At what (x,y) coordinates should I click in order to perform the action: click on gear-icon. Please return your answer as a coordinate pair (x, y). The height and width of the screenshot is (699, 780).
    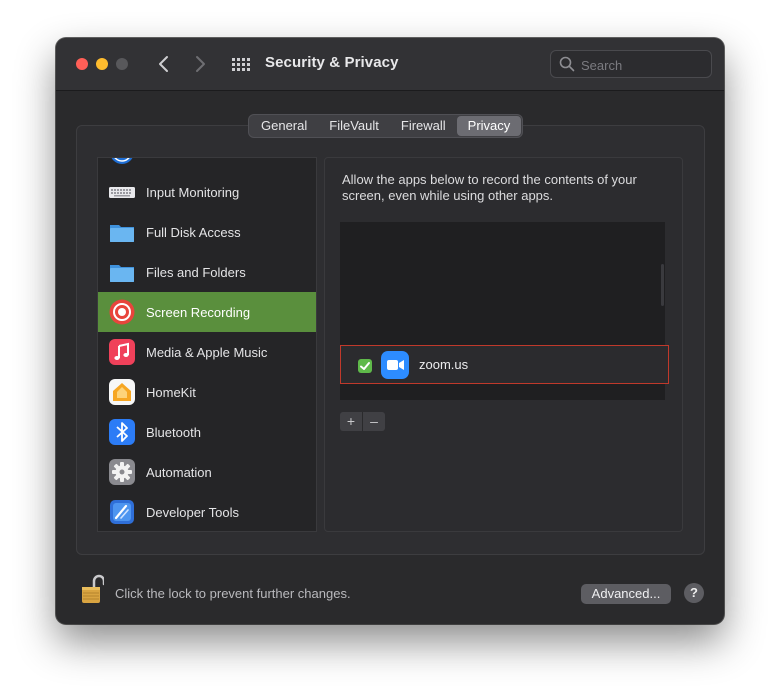
    Looking at the image, I should click on (122, 472).